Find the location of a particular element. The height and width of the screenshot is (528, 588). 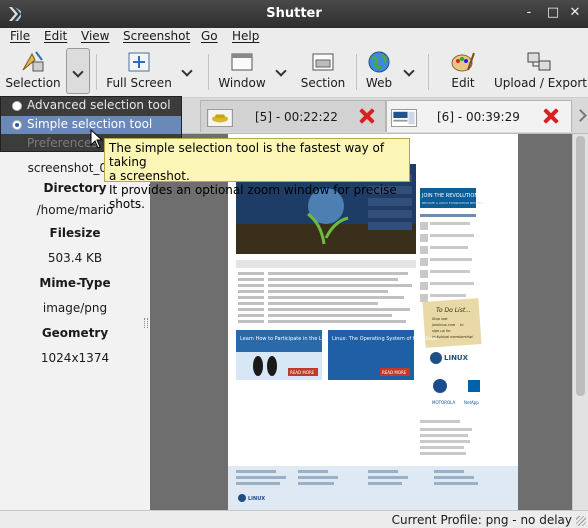

web-button: Web is located at coordinates (379, 71).